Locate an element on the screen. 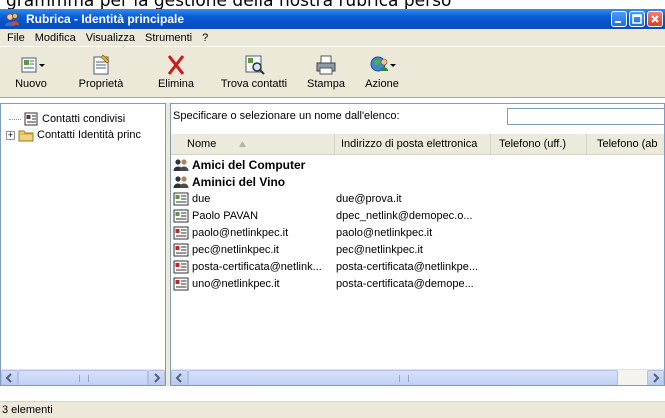 The width and height of the screenshot is (665, 418). new-button-label: Nuovo is located at coordinates (31, 84).